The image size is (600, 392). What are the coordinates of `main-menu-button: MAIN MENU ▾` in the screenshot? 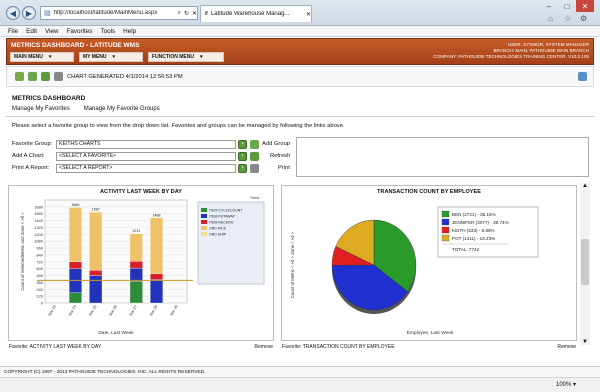 It's located at (42, 57).